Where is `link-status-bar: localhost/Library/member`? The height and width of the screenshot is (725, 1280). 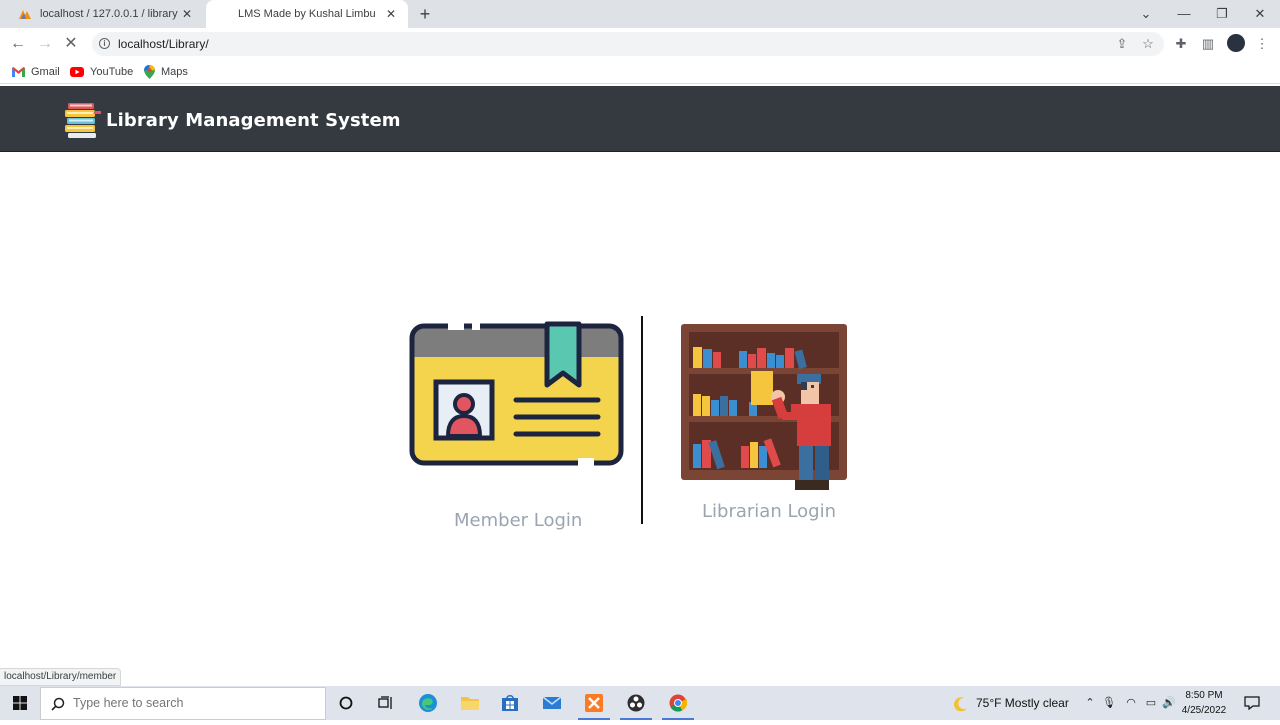 link-status-bar: localhost/Library/member is located at coordinates (61, 677).